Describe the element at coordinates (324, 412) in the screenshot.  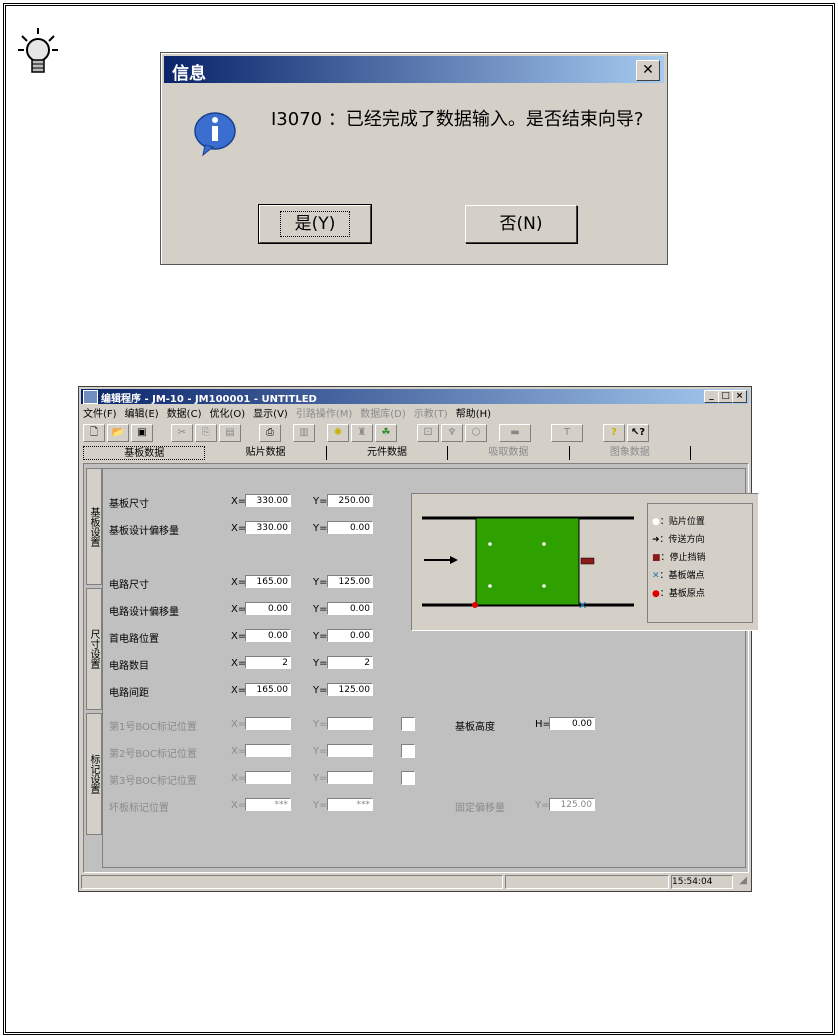
I see `menu-guide: 引路操作(M)` at that location.